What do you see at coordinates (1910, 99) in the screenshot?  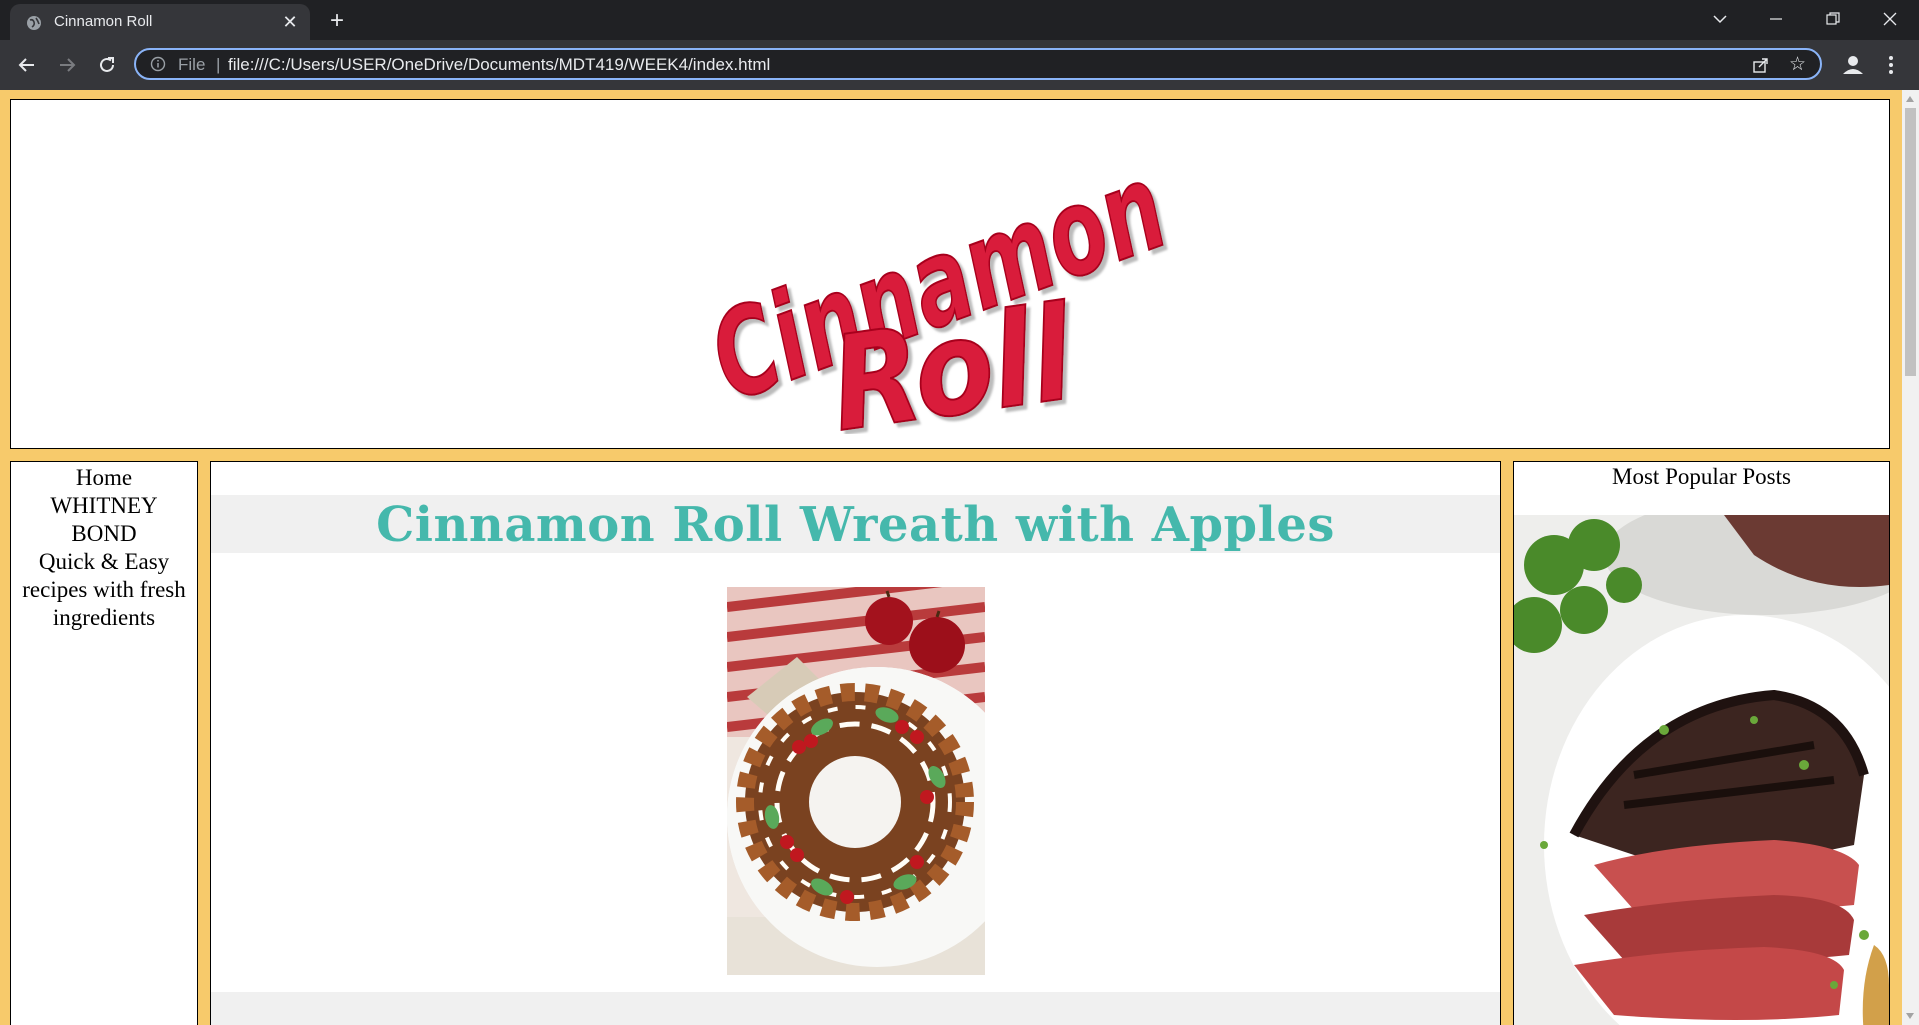 I see `scroll-up-icon` at bounding box center [1910, 99].